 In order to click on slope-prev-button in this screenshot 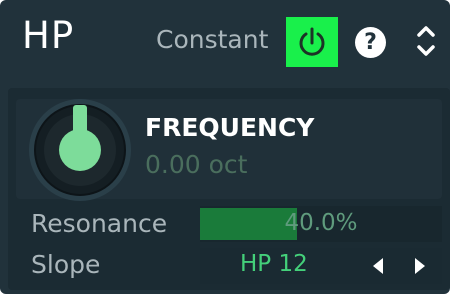, I will do `click(379, 266)`.